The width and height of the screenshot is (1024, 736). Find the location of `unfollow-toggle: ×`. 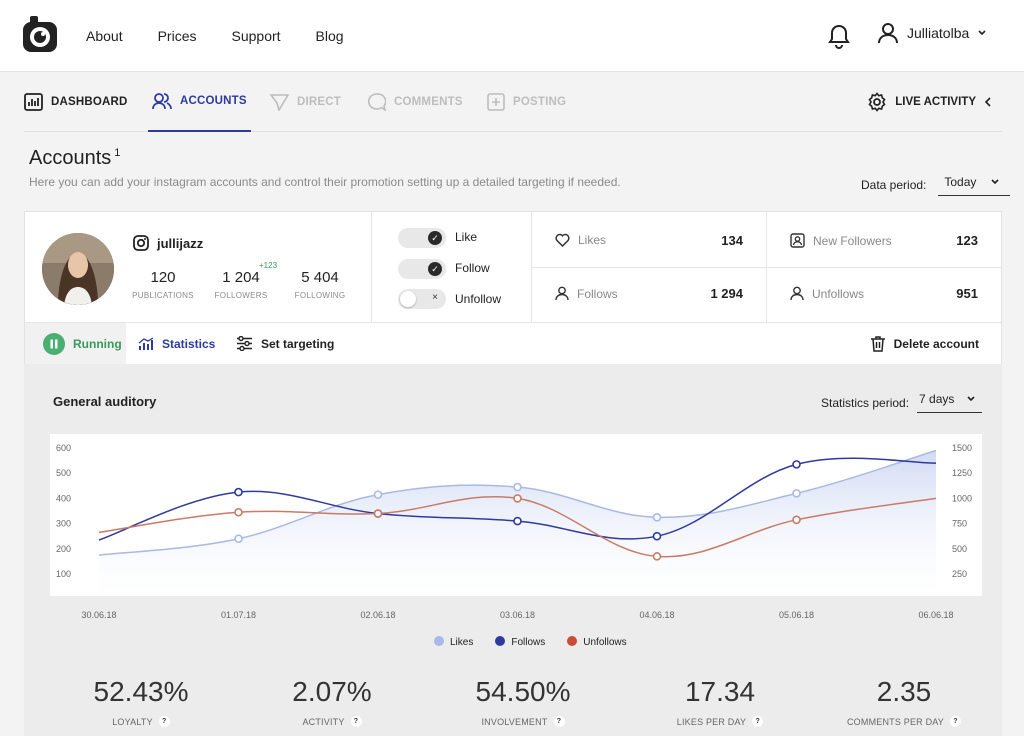

unfollow-toggle: × is located at coordinates (422, 299).